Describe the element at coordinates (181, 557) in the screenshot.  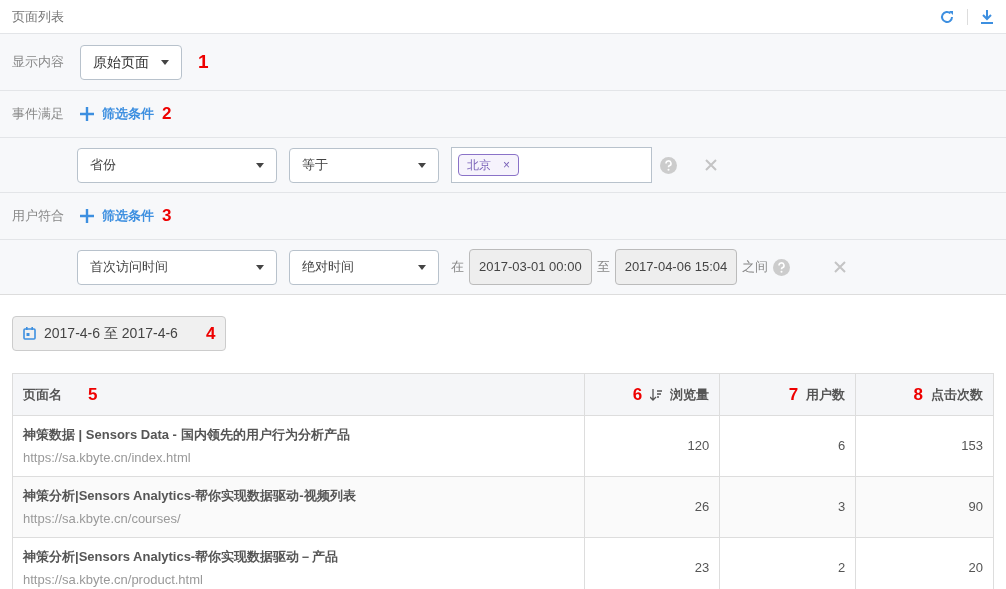
I see `page-title: 神策分析|Sensors Analytics-帮你实现数据驱动－产品` at that location.